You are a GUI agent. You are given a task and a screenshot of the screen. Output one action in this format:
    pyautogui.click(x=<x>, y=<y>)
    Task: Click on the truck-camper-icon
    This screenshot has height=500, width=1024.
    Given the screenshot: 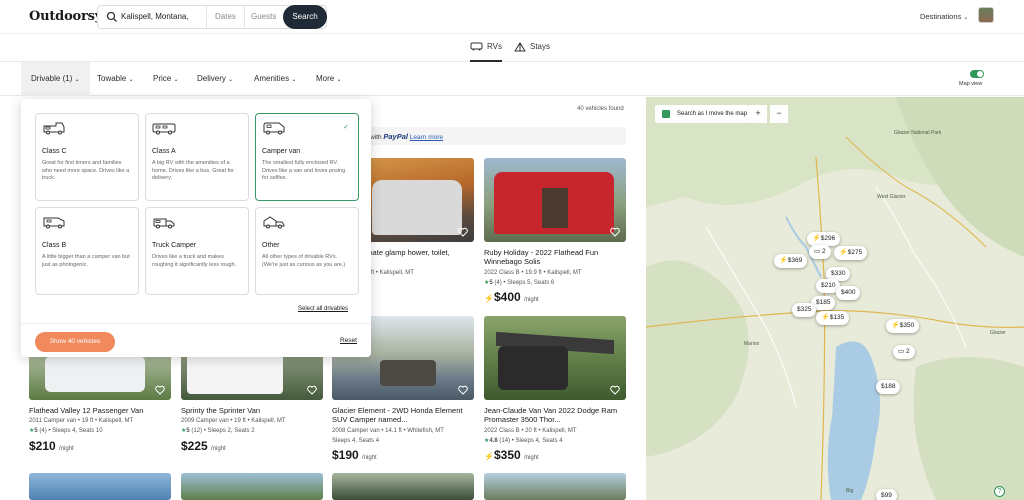 What is the action you would take?
    pyautogui.click(x=164, y=223)
    